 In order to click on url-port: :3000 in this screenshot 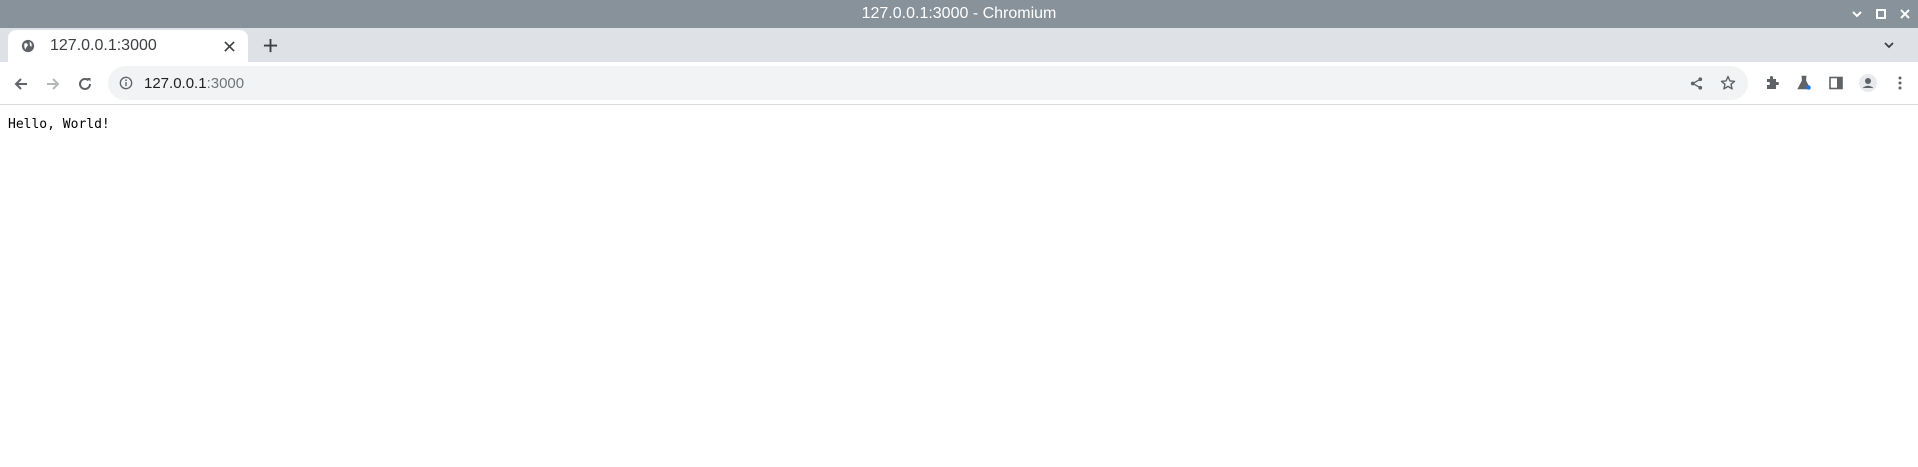, I will do `click(225, 83)`.